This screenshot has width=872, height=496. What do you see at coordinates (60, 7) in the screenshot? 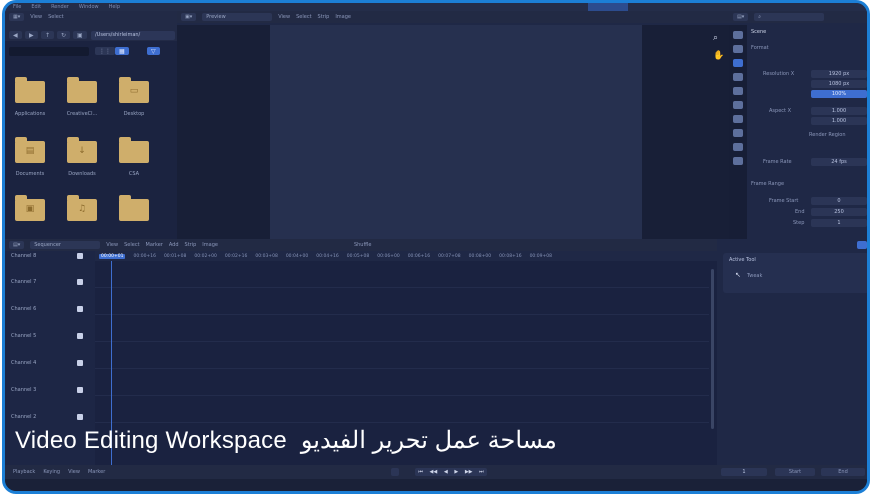
I see `menu-render: Render` at bounding box center [60, 7].